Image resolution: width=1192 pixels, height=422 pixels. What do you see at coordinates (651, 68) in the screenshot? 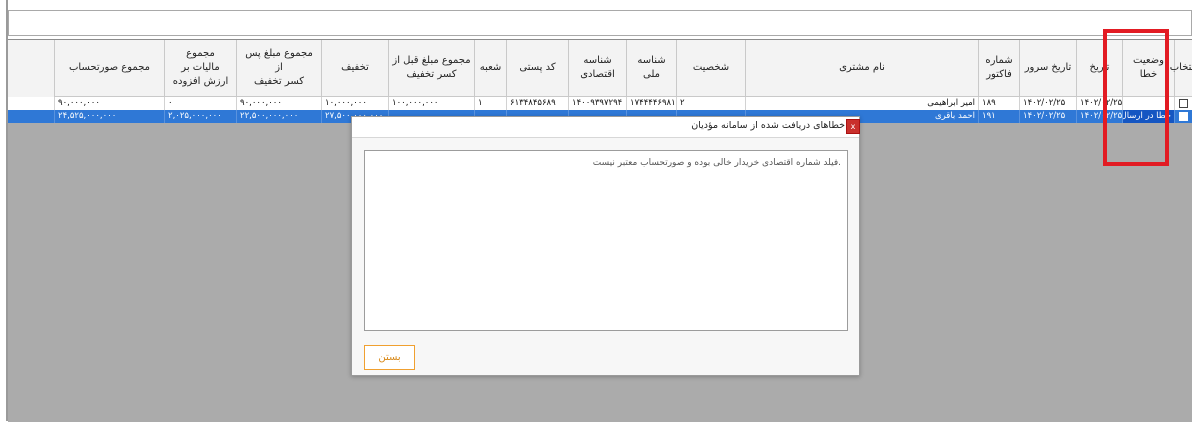
I see `column-header: شناسه ملی` at bounding box center [651, 68].